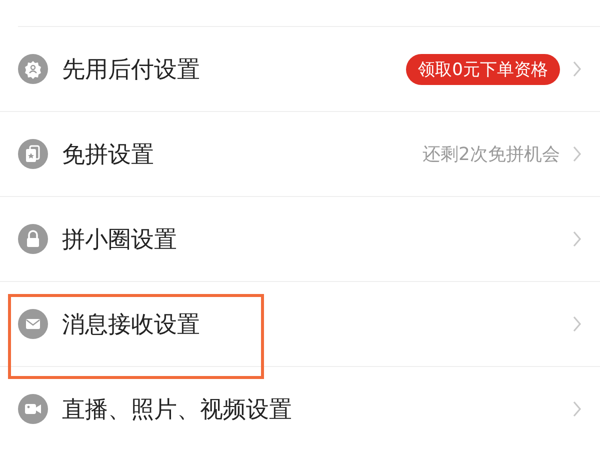  I want to click on gear-icon, so click(33, 69).